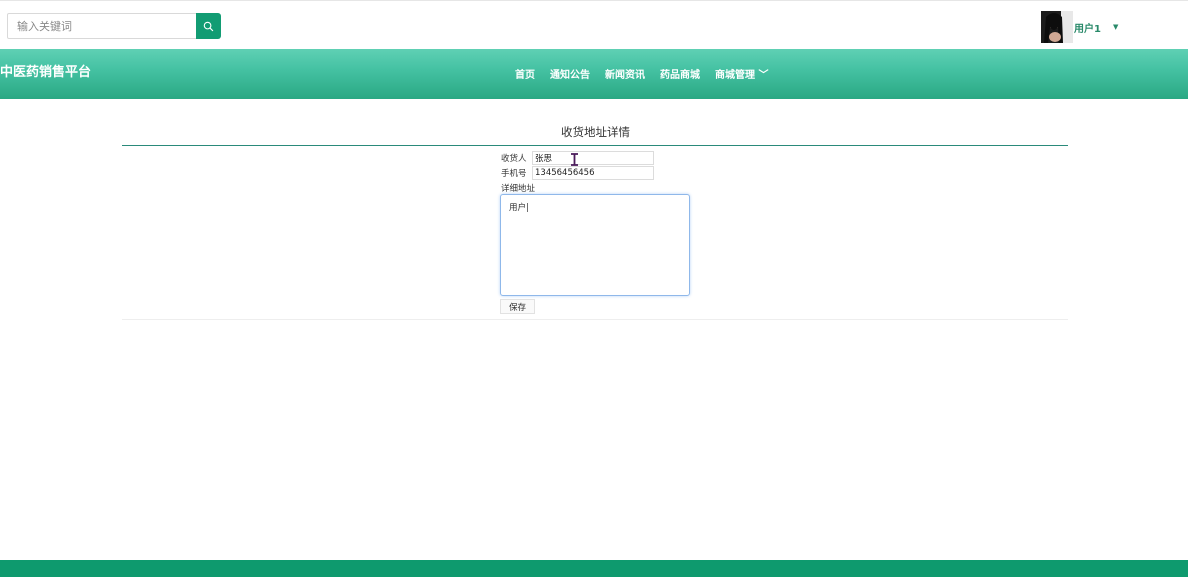 The width and height of the screenshot is (1188, 577). I want to click on nav-item-notices: 通知公告, so click(570, 73).